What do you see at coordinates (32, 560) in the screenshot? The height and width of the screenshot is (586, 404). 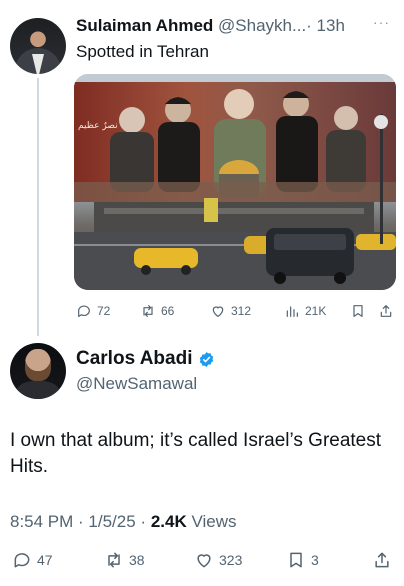 I see `reply-button: 47` at bounding box center [32, 560].